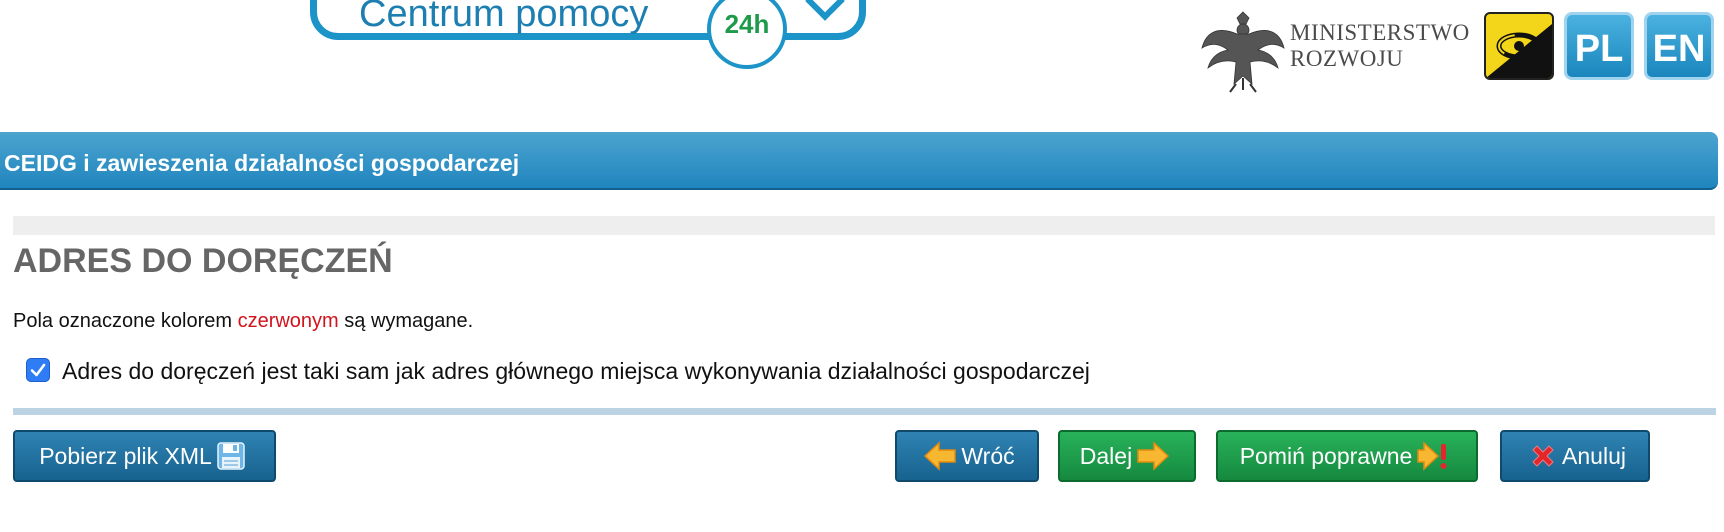 The image size is (1724, 532). I want to click on required-note-suffix: są wymagane., so click(406, 321).